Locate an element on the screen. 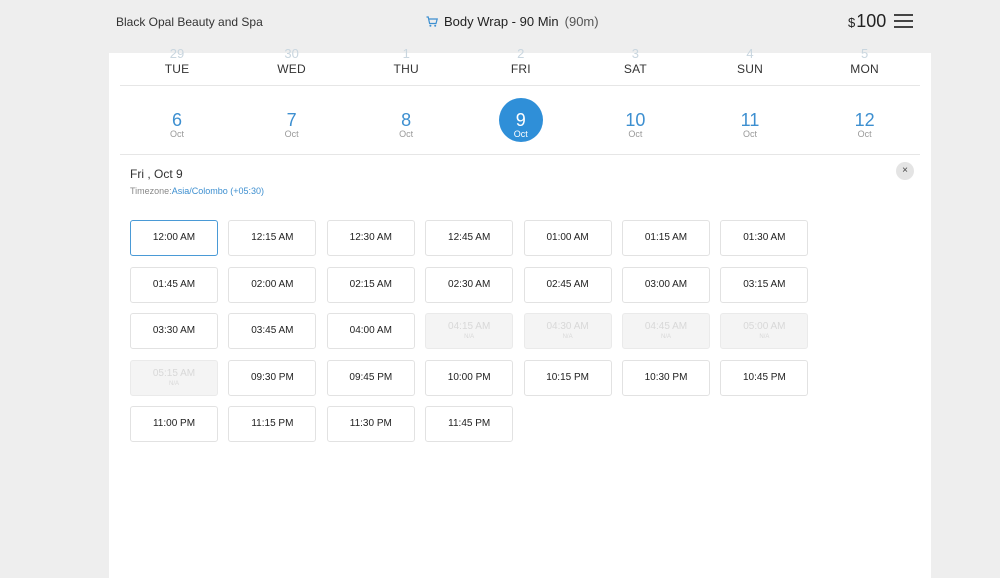 This screenshot has height=578, width=1000. brand-name: Black Opal Beauty and Spa is located at coordinates (189, 22).